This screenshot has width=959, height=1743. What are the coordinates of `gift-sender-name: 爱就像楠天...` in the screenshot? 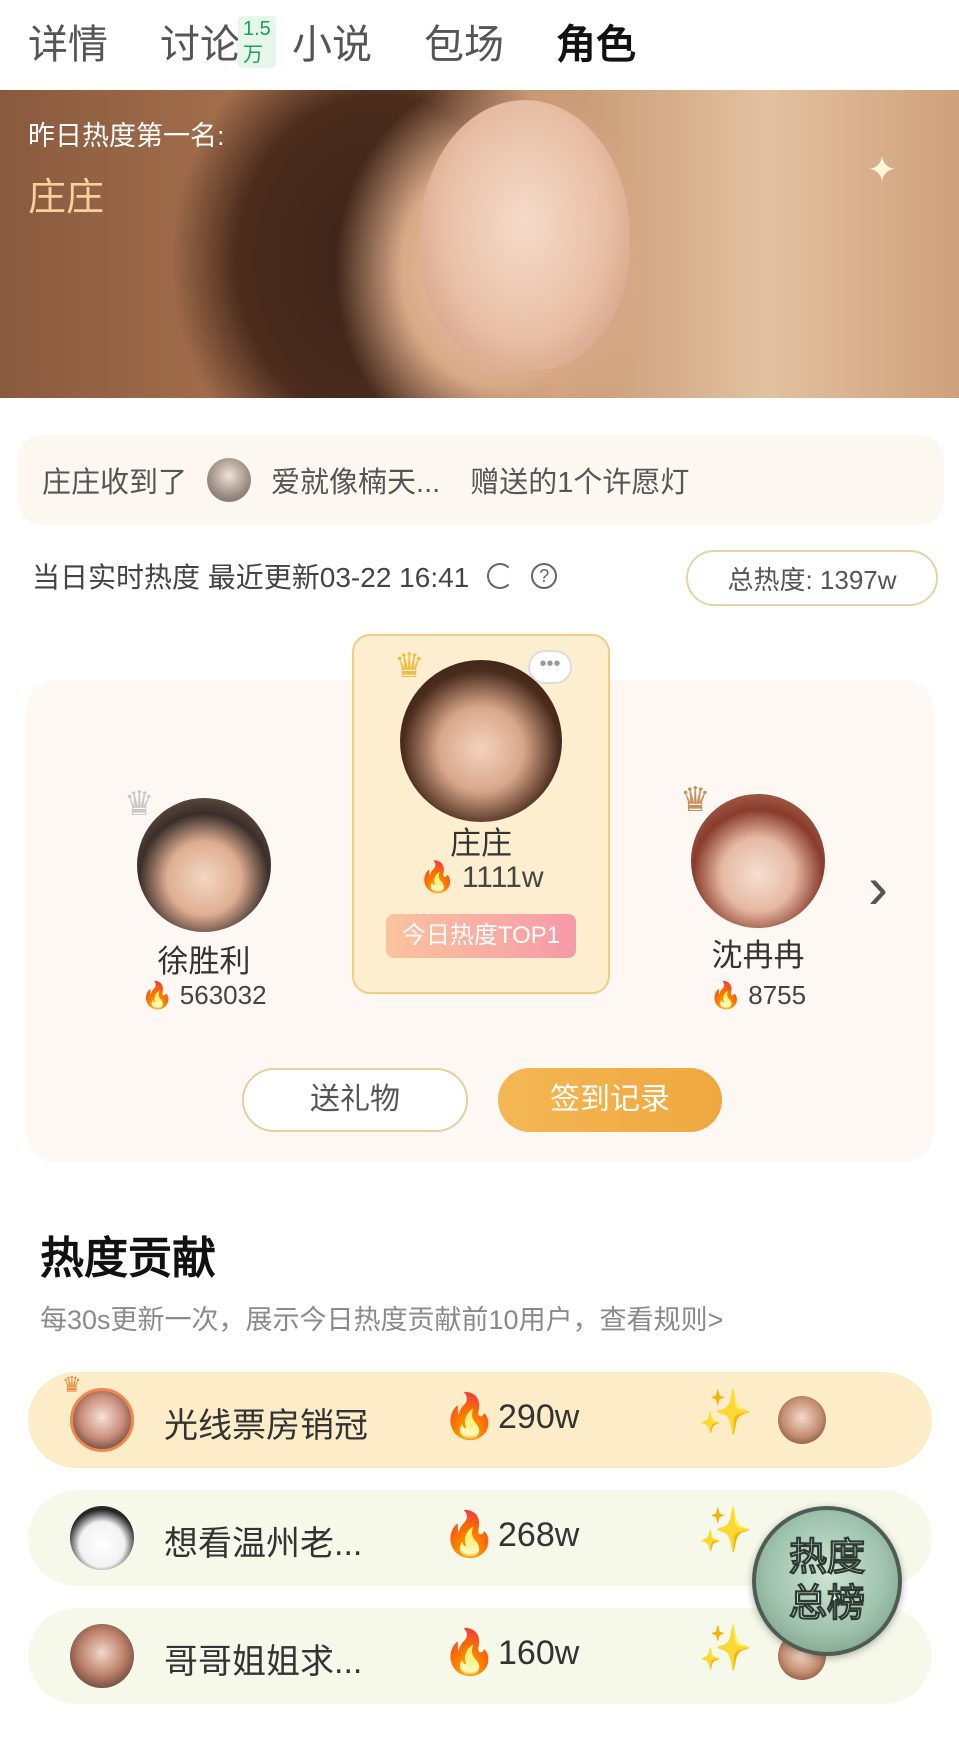 It's located at (356, 483).